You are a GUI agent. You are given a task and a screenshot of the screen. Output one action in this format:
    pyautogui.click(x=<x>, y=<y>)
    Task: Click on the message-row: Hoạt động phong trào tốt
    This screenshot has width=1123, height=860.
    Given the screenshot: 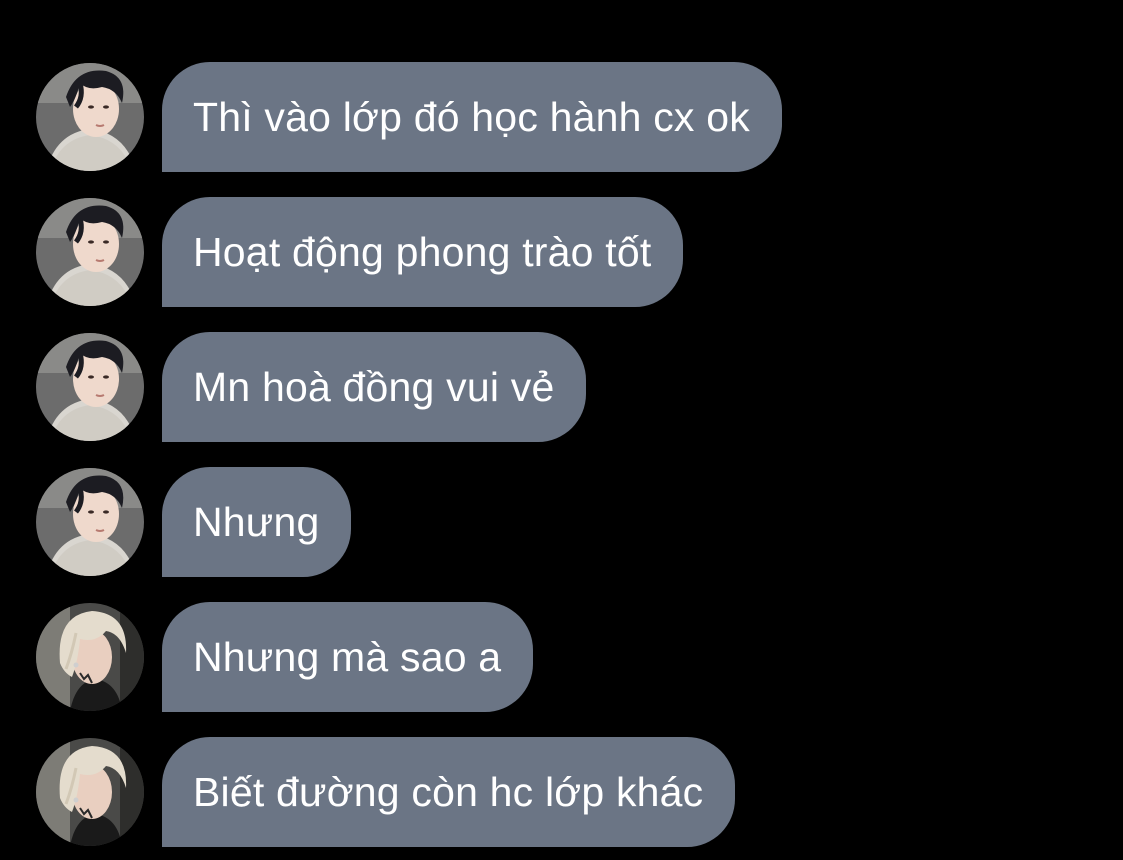 What is the action you would take?
    pyautogui.click(x=360, y=252)
    